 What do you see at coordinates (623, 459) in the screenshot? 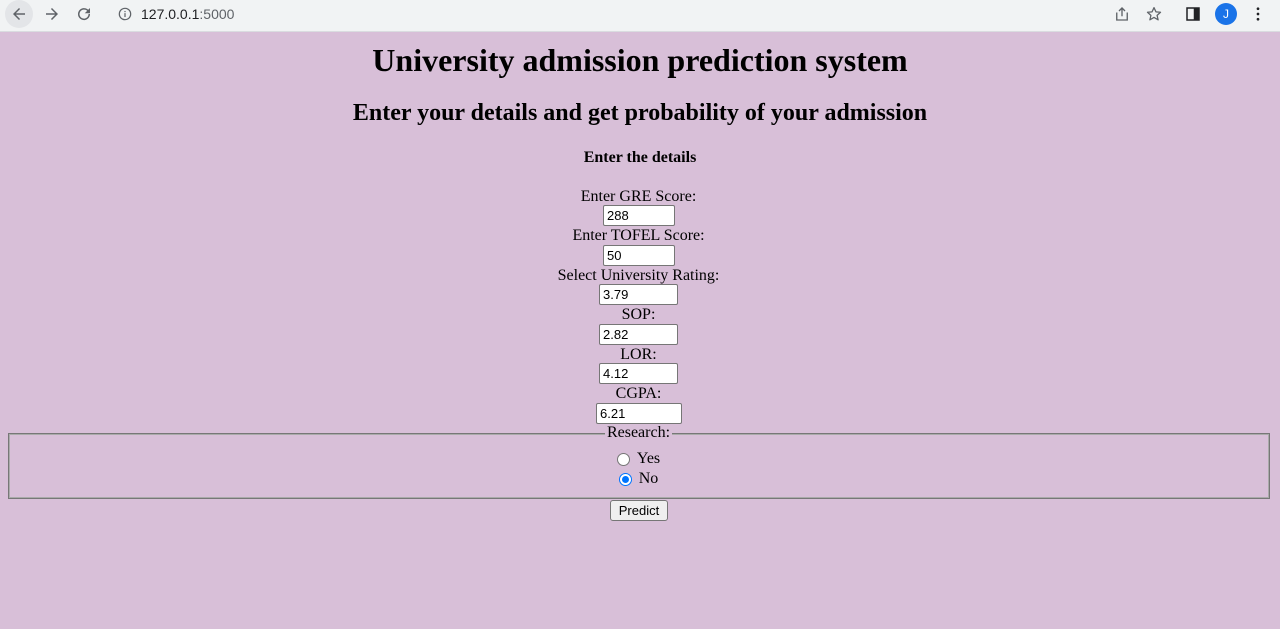
I see `radio-yes` at bounding box center [623, 459].